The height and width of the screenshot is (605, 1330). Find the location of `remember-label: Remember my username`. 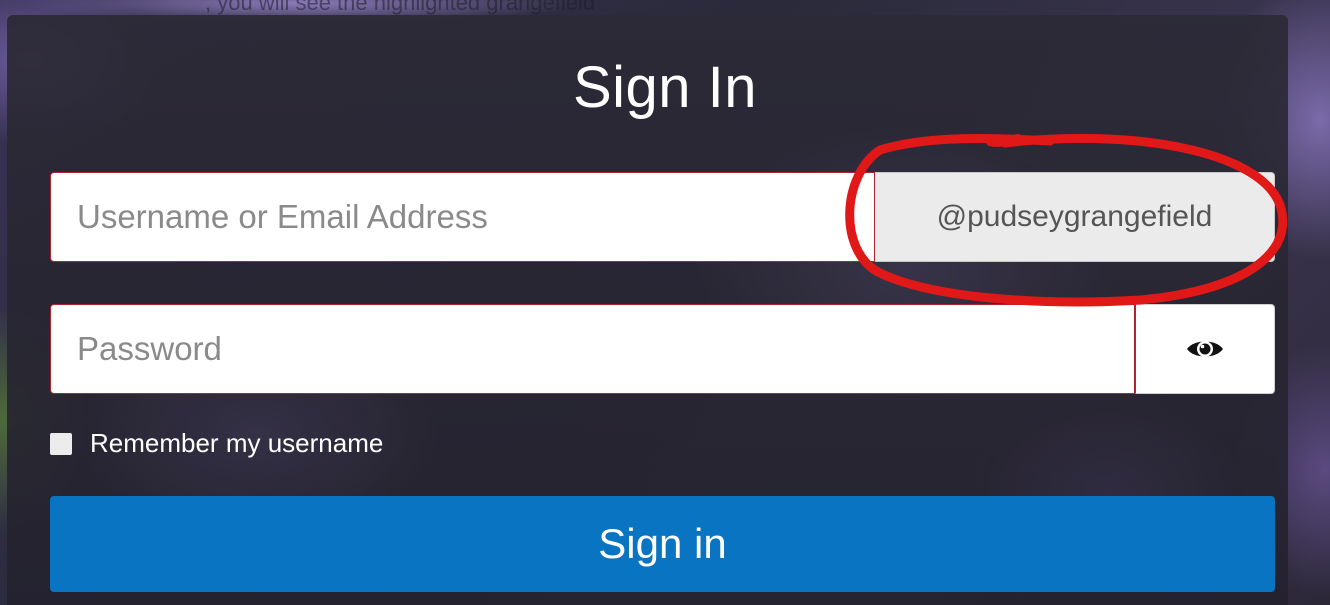

remember-label: Remember my username is located at coordinates (236, 443).